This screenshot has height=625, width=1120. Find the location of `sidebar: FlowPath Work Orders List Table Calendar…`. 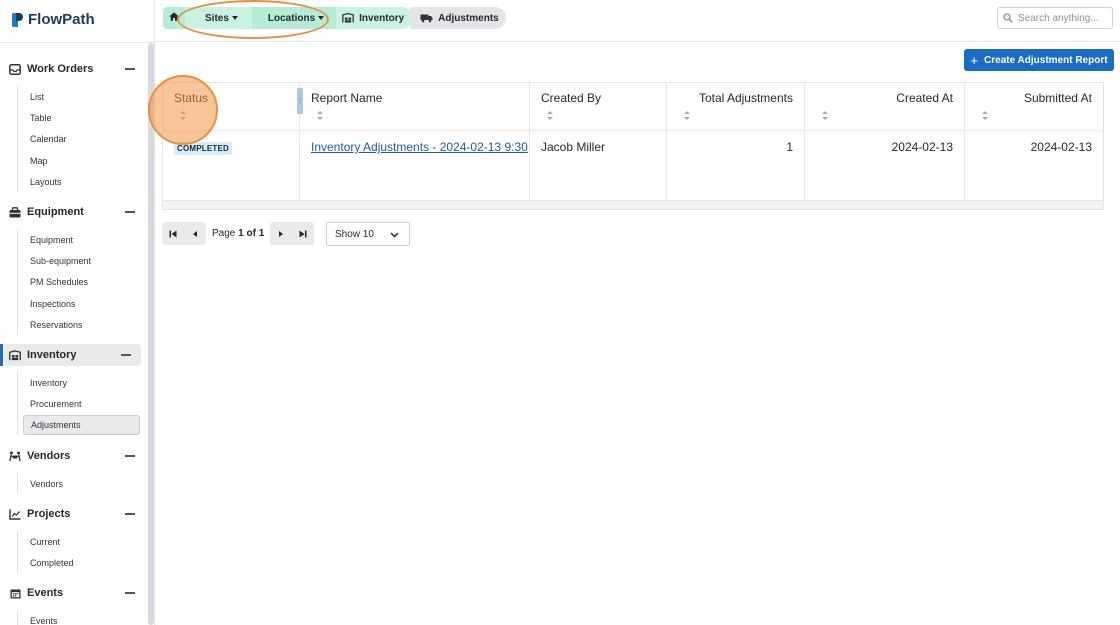

sidebar: FlowPath Work Orders List Table Calendar… is located at coordinates (77, 312).